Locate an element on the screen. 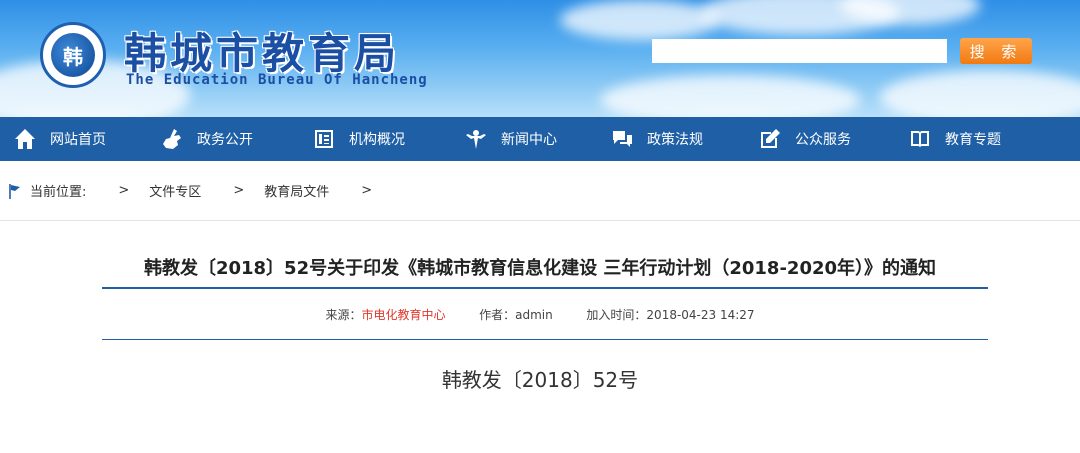  flag-icon is located at coordinates (15, 191).